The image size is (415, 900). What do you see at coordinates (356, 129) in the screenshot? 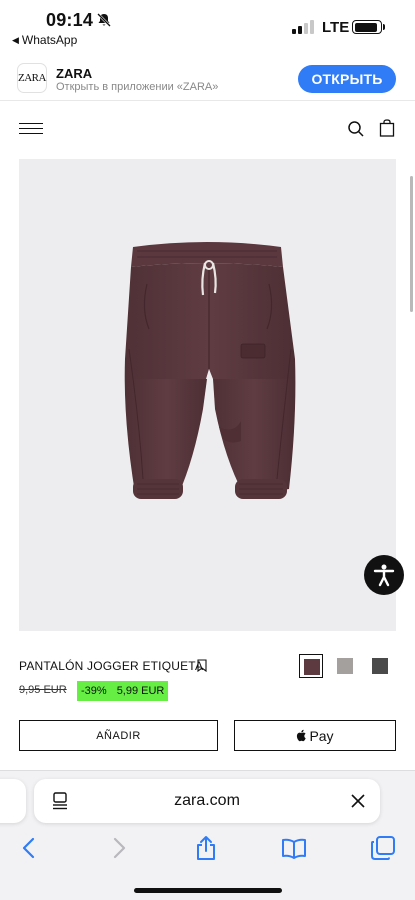
I see `search-icon` at bounding box center [356, 129].